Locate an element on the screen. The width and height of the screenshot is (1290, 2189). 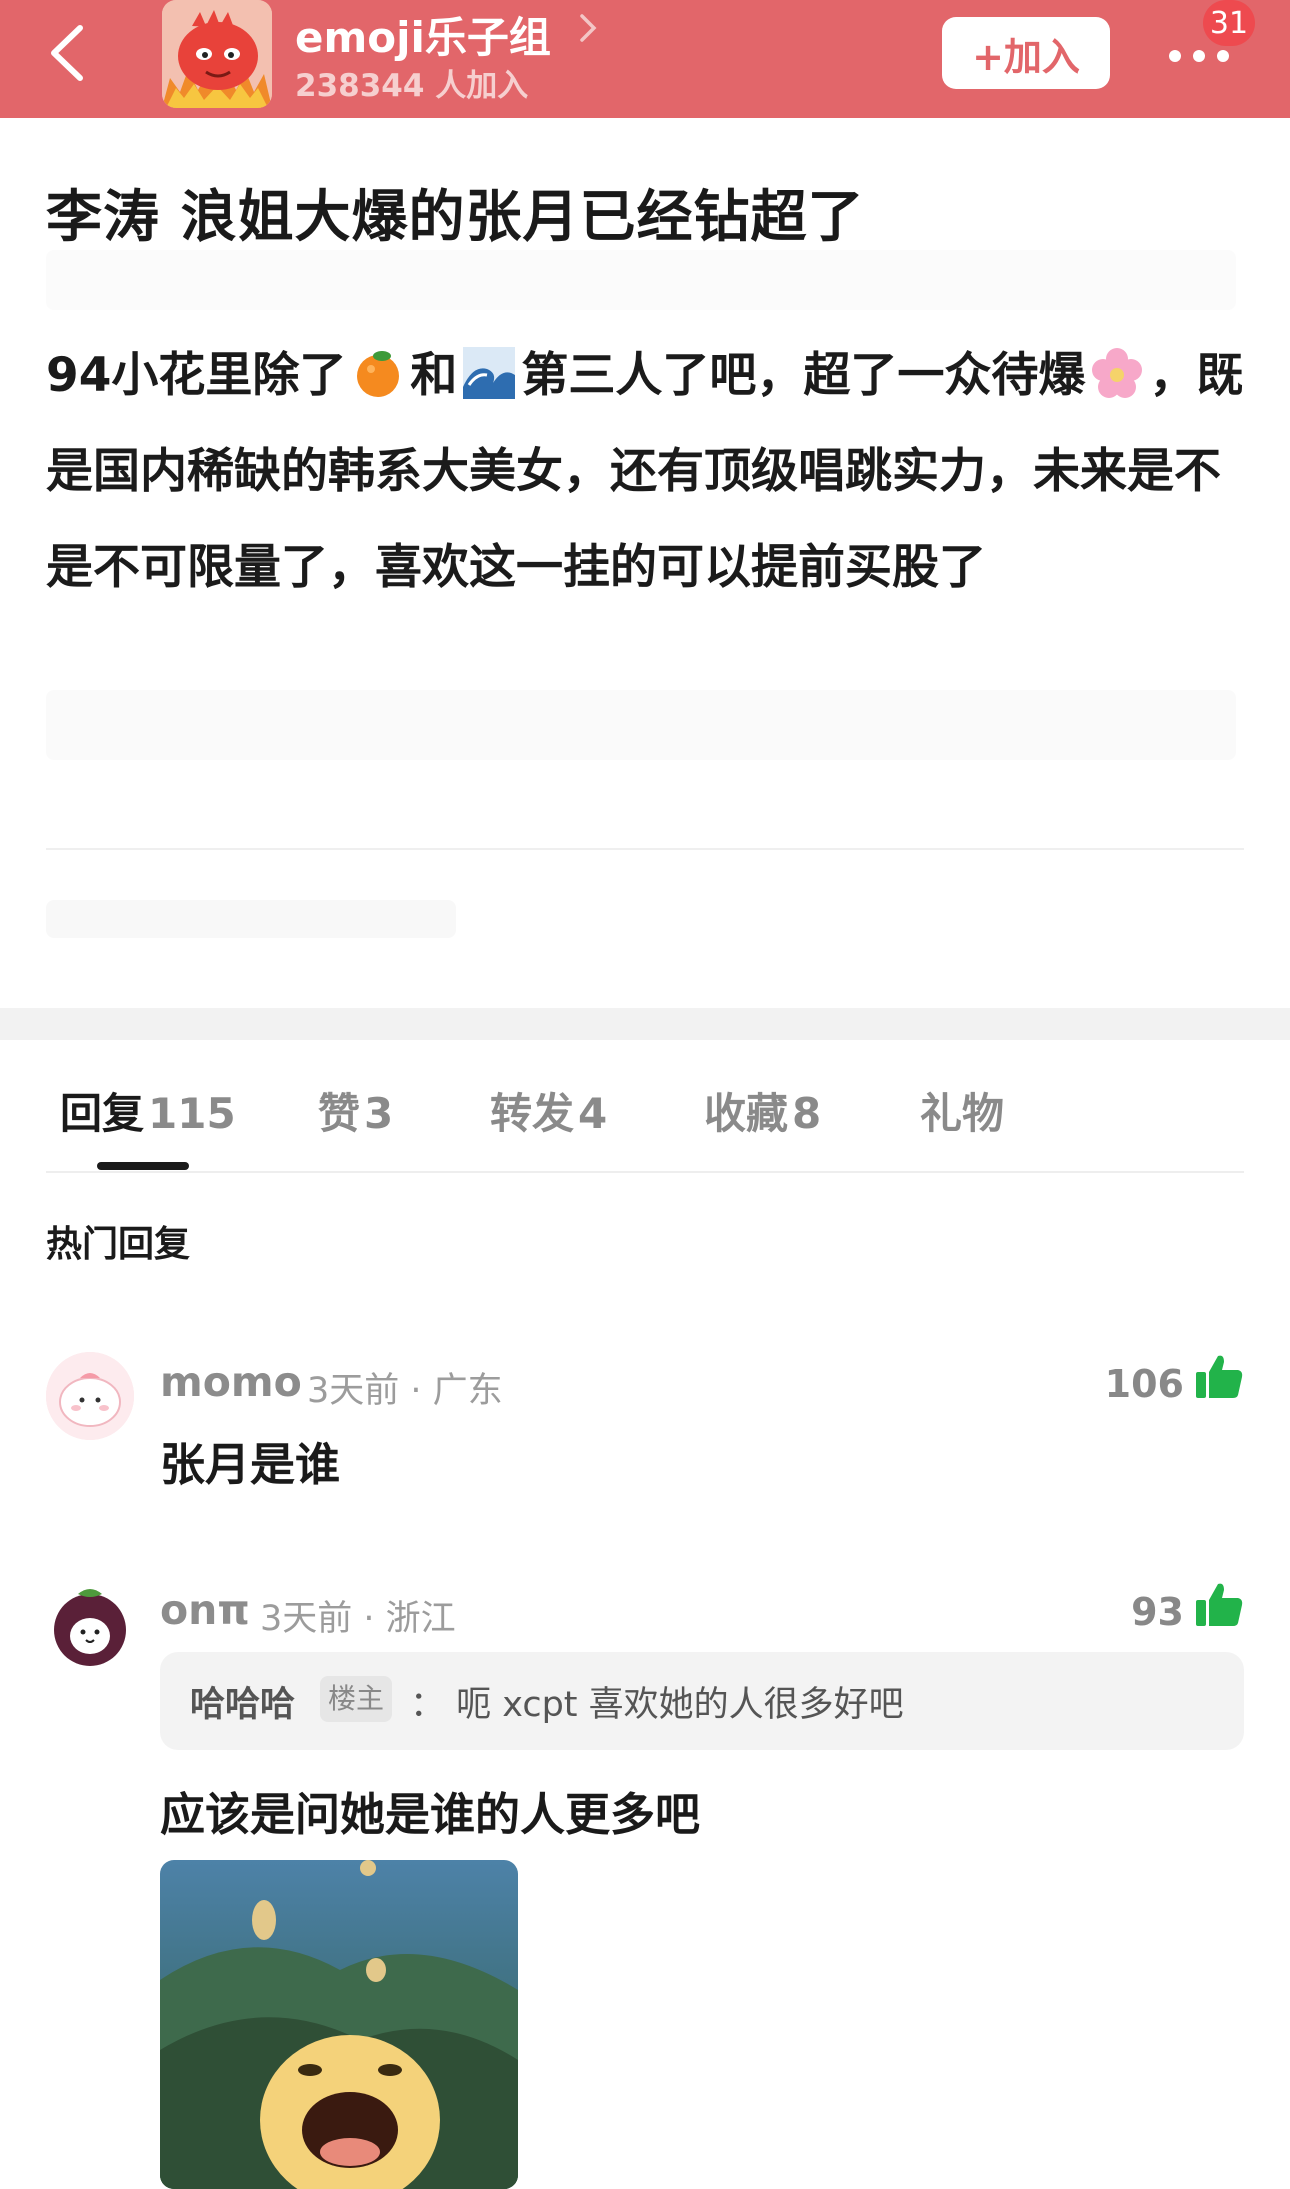
quoted-reply: 哈哈哈 楼主 ： 呃 xcpt 喜欢她的人很多好吧 is located at coordinates (702, 1701).